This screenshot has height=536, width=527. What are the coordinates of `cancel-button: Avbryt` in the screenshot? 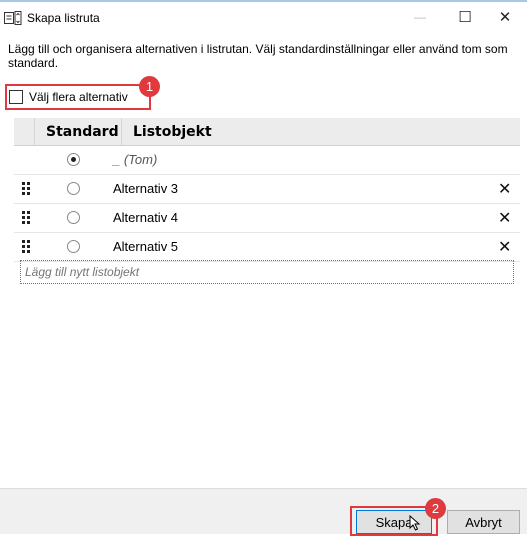 It's located at (483, 522).